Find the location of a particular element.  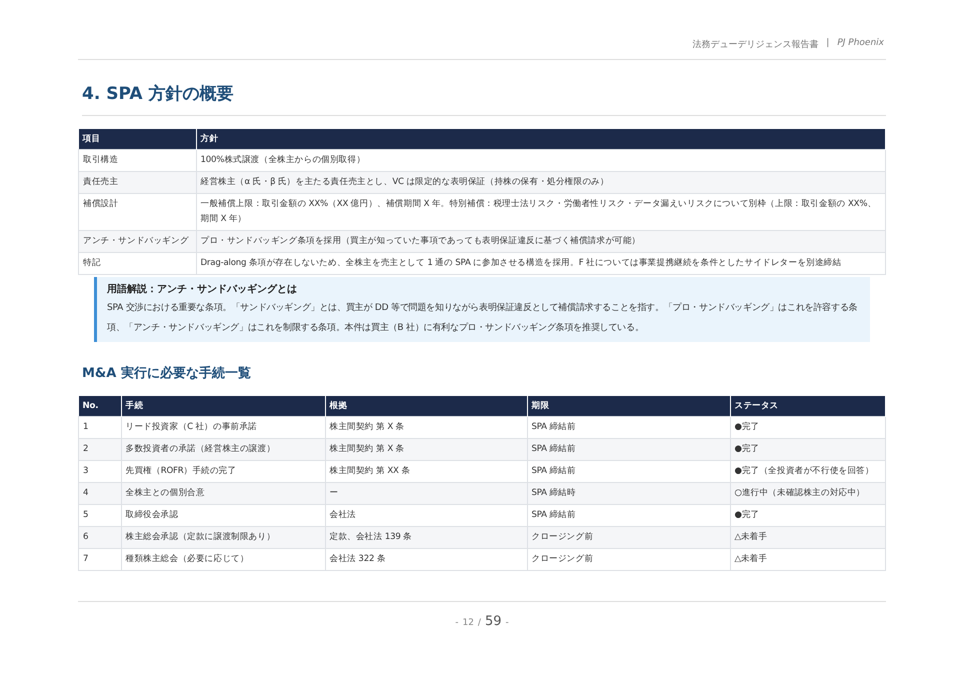

table-cell: 2 is located at coordinates (99, 449).